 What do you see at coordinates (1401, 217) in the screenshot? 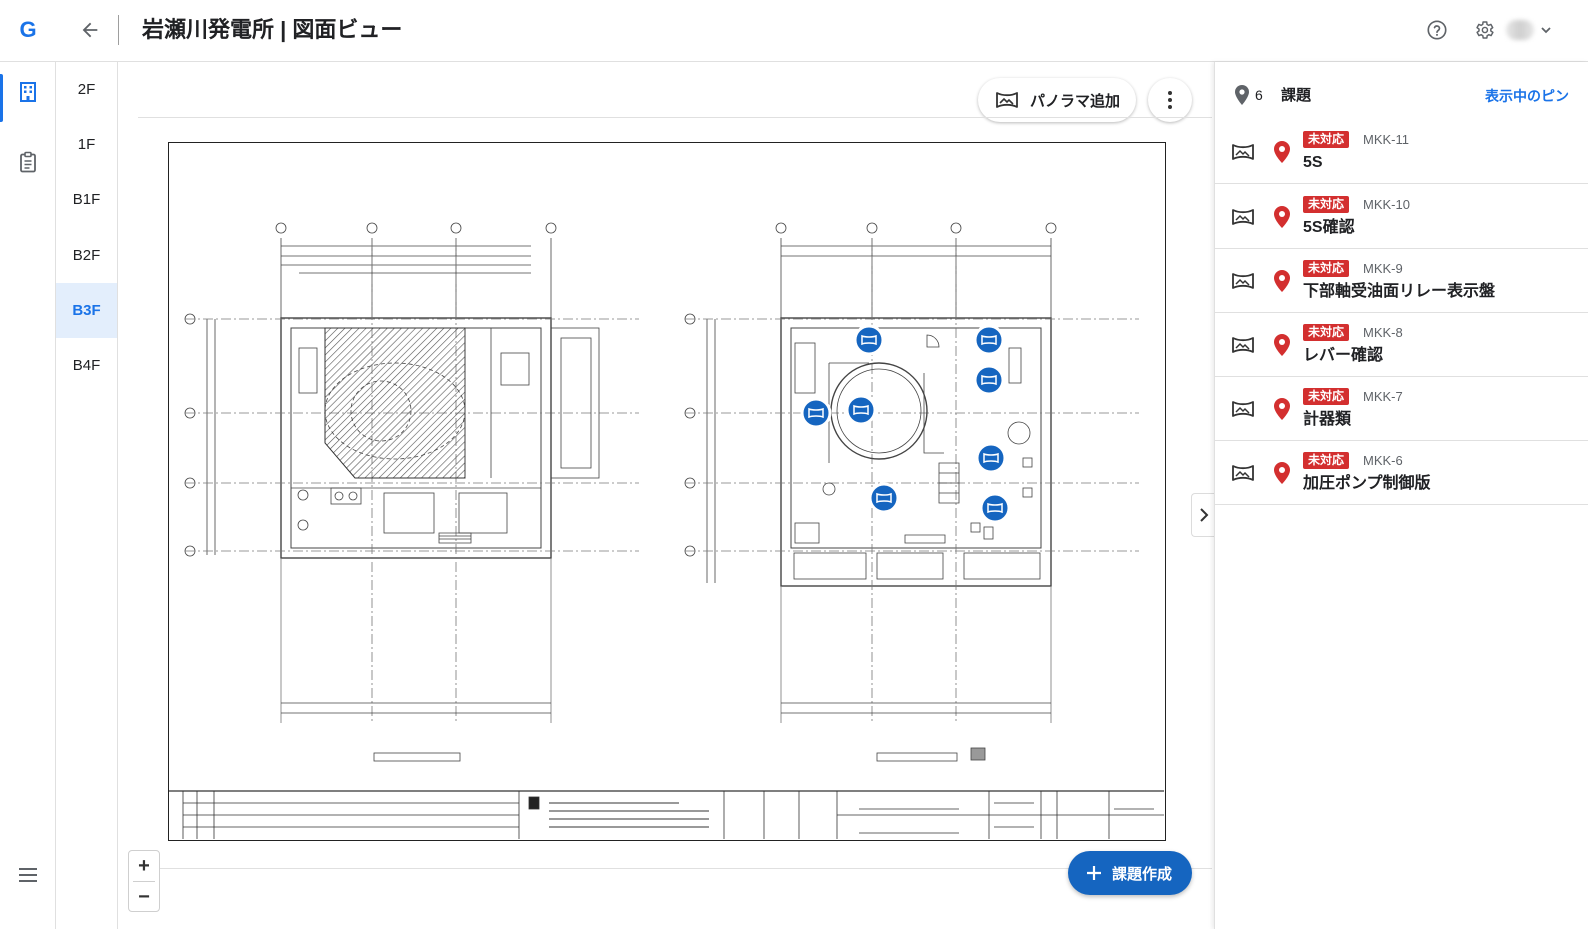
I see `issue-item: 未対応 MKK-10 5S確認` at bounding box center [1401, 217].